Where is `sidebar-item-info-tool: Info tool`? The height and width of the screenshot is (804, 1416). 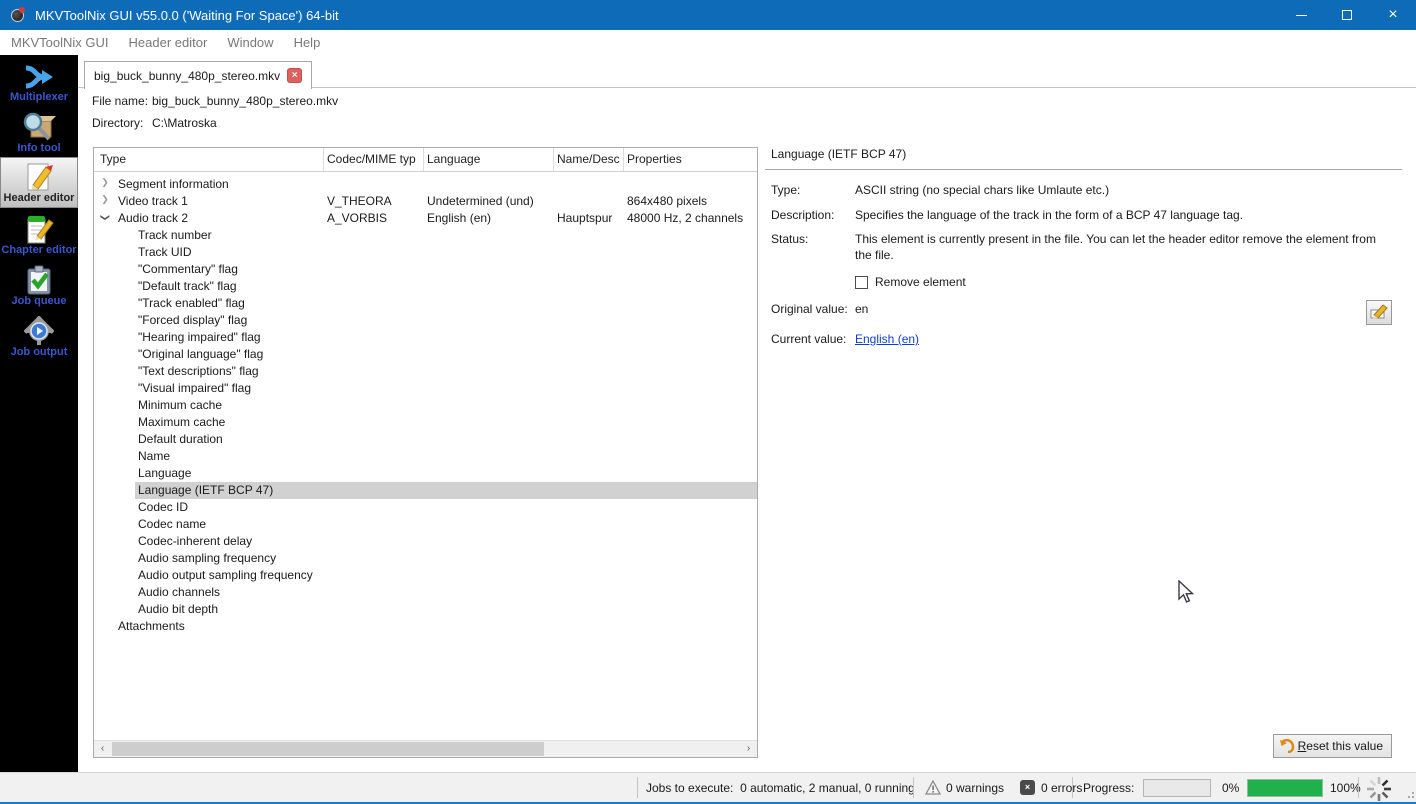 sidebar-item-info-tool: Info tool is located at coordinates (39, 131).